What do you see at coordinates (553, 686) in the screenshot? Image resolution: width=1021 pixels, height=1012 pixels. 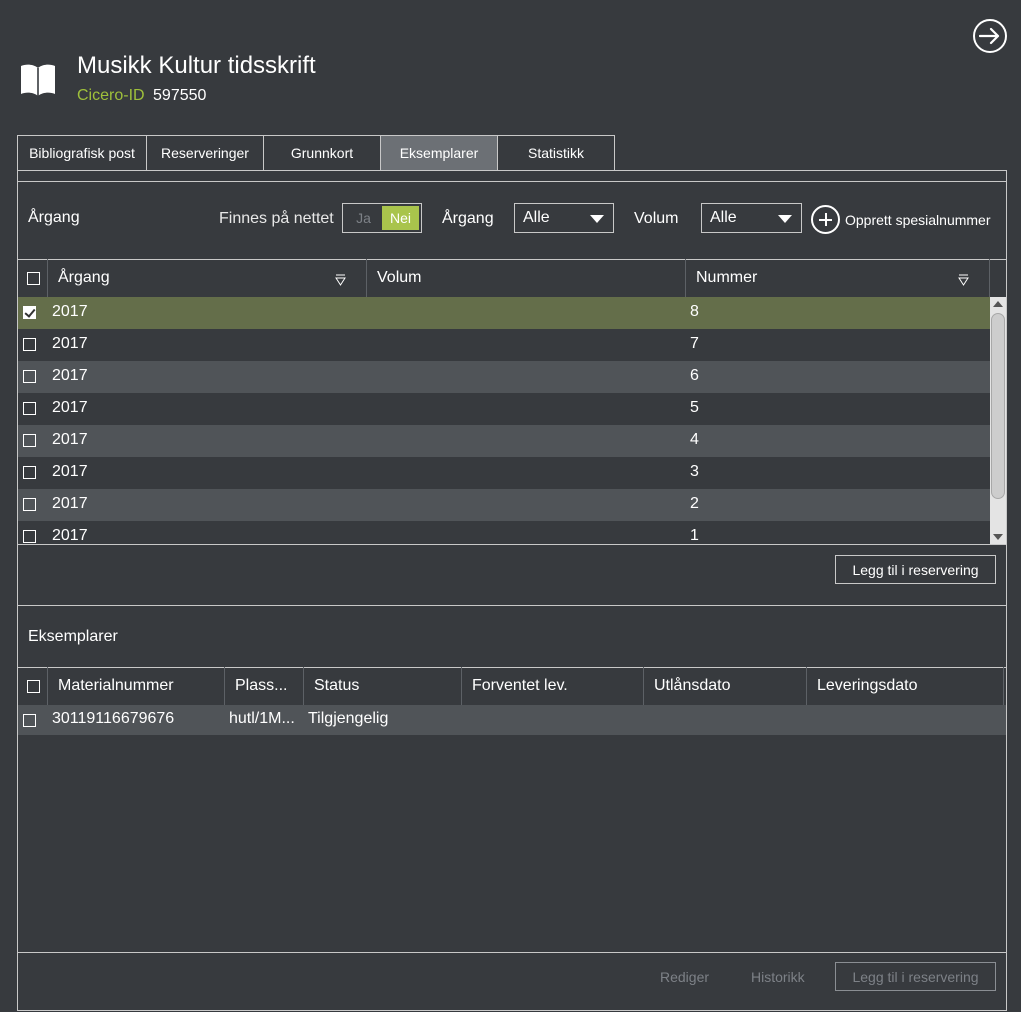 I see `column-header-forventet: Forventet lev.` at bounding box center [553, 686].